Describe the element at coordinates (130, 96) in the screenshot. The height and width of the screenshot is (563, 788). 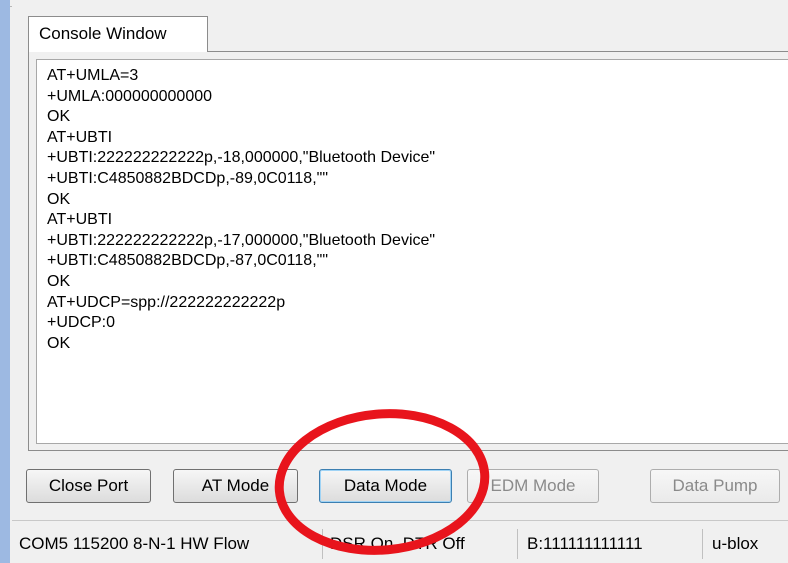
I see `console-line: +UMLA:000000000000` at that location.